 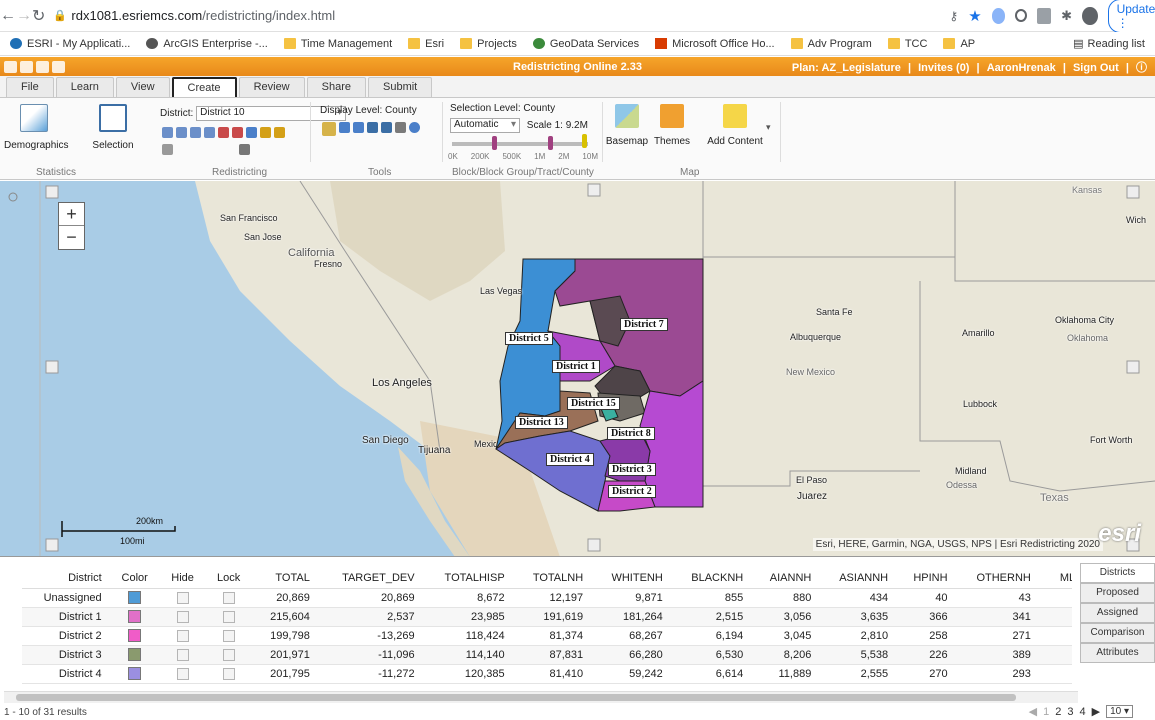 What do you see at coordinates (271, 87) in the screenshot?
I see `tab-review: Review` at bounding box center [271, 87].